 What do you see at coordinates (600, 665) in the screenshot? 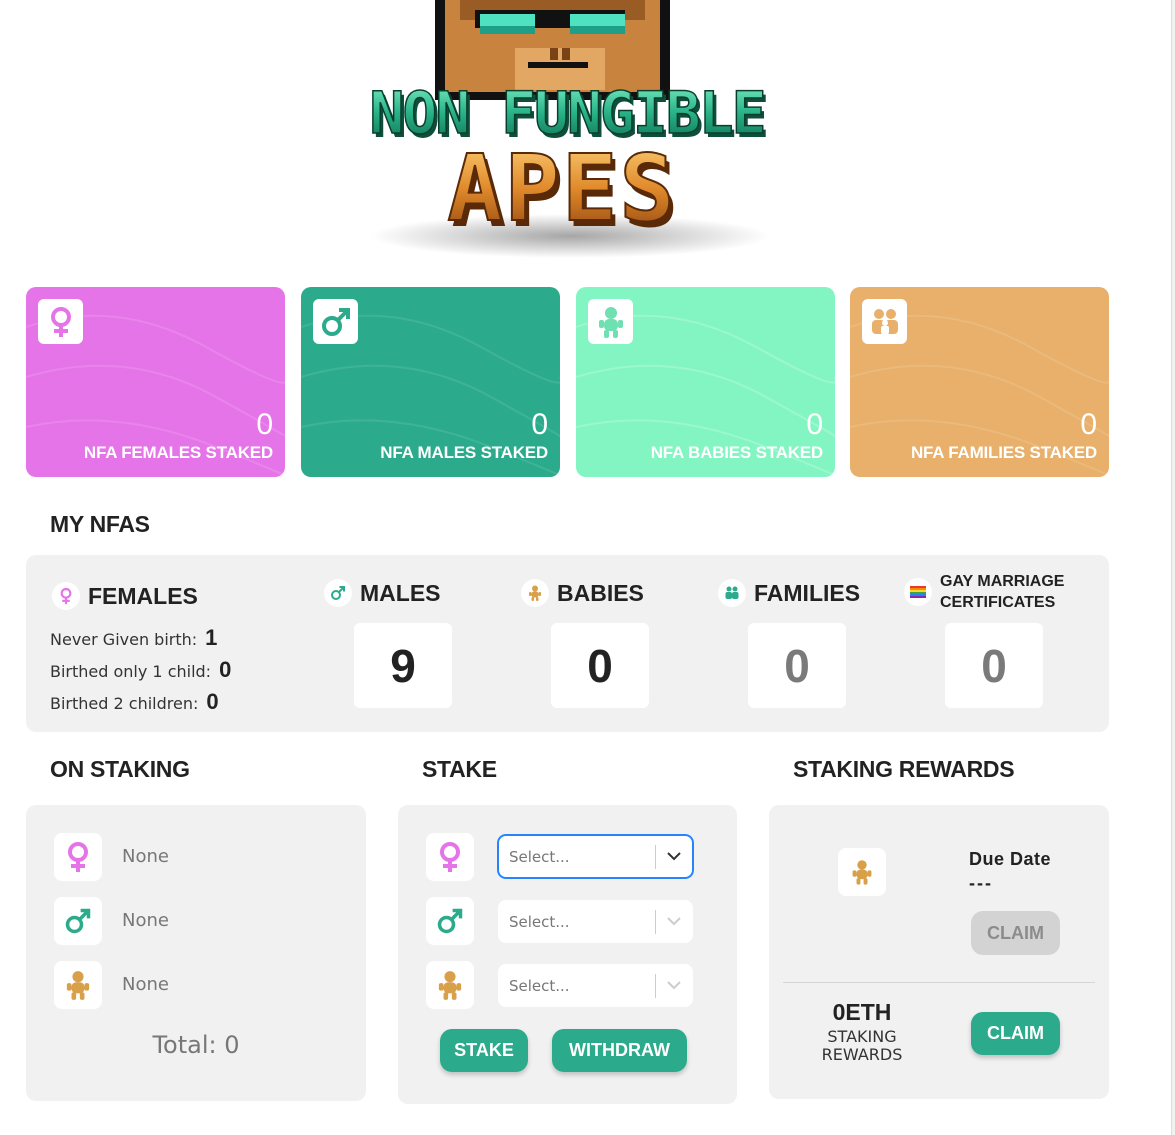
I see `babies-count: 0` at bounding box center [600, 665].